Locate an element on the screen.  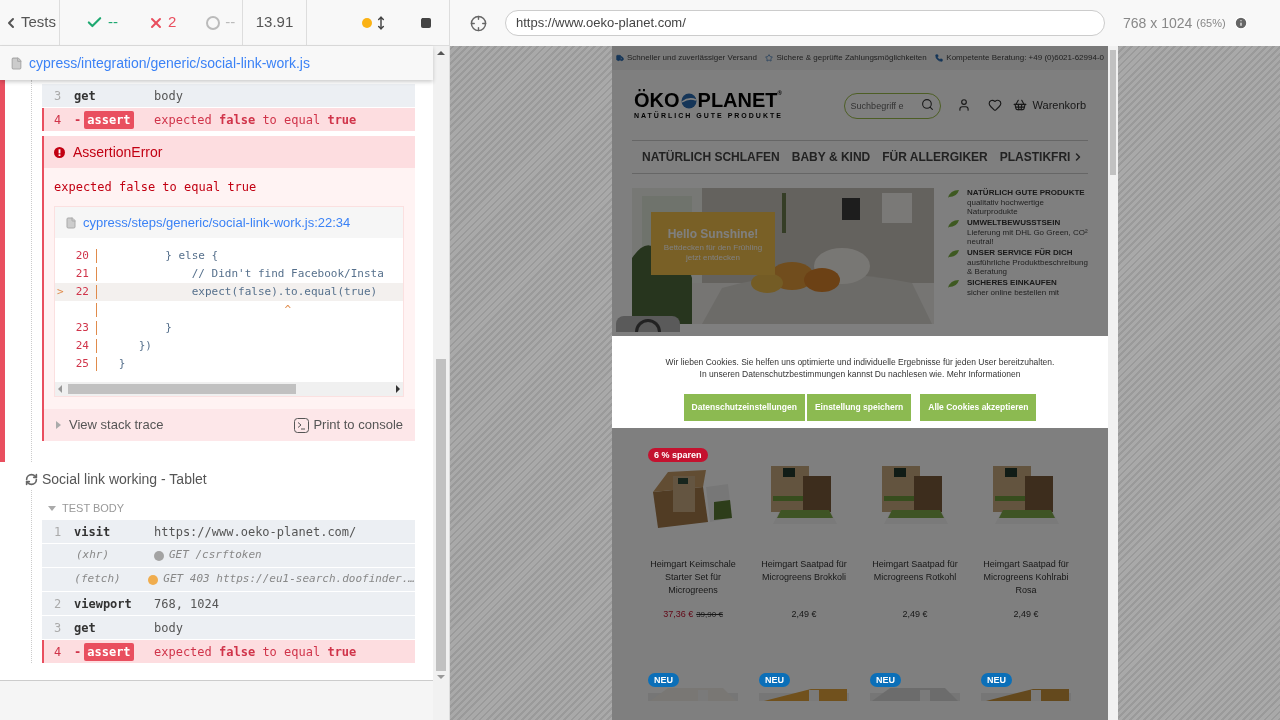
horizontal-scrollbar is located at coordinates (229, 389).